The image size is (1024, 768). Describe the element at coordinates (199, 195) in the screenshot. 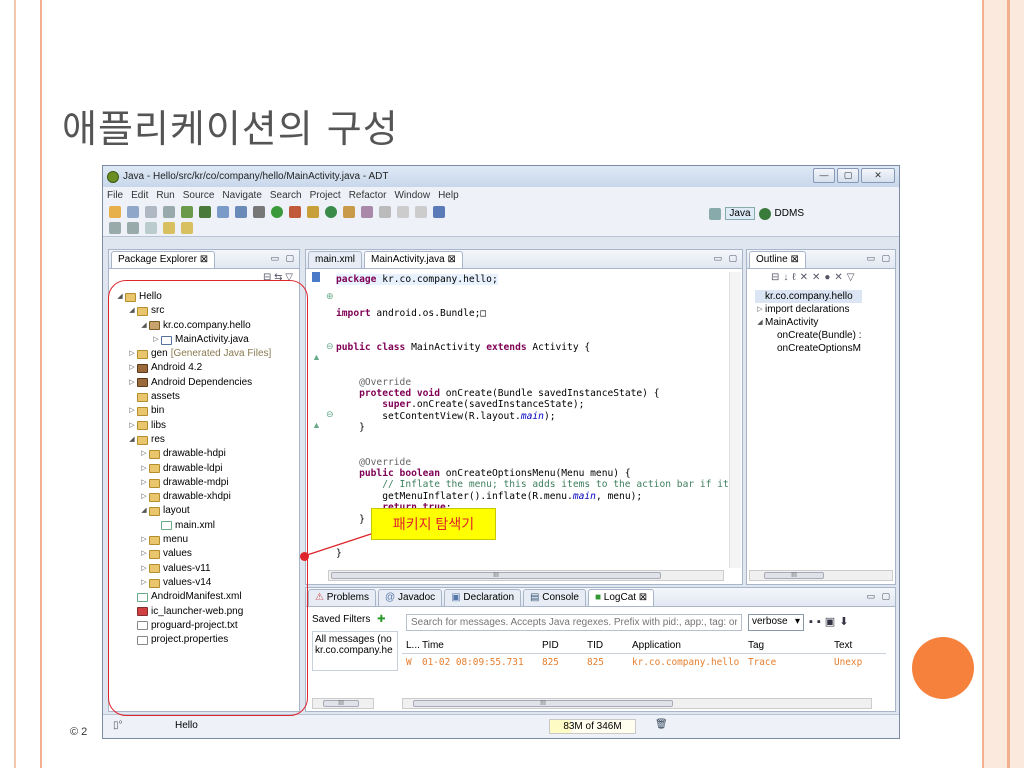

I see `menu-source: Source` at that location.